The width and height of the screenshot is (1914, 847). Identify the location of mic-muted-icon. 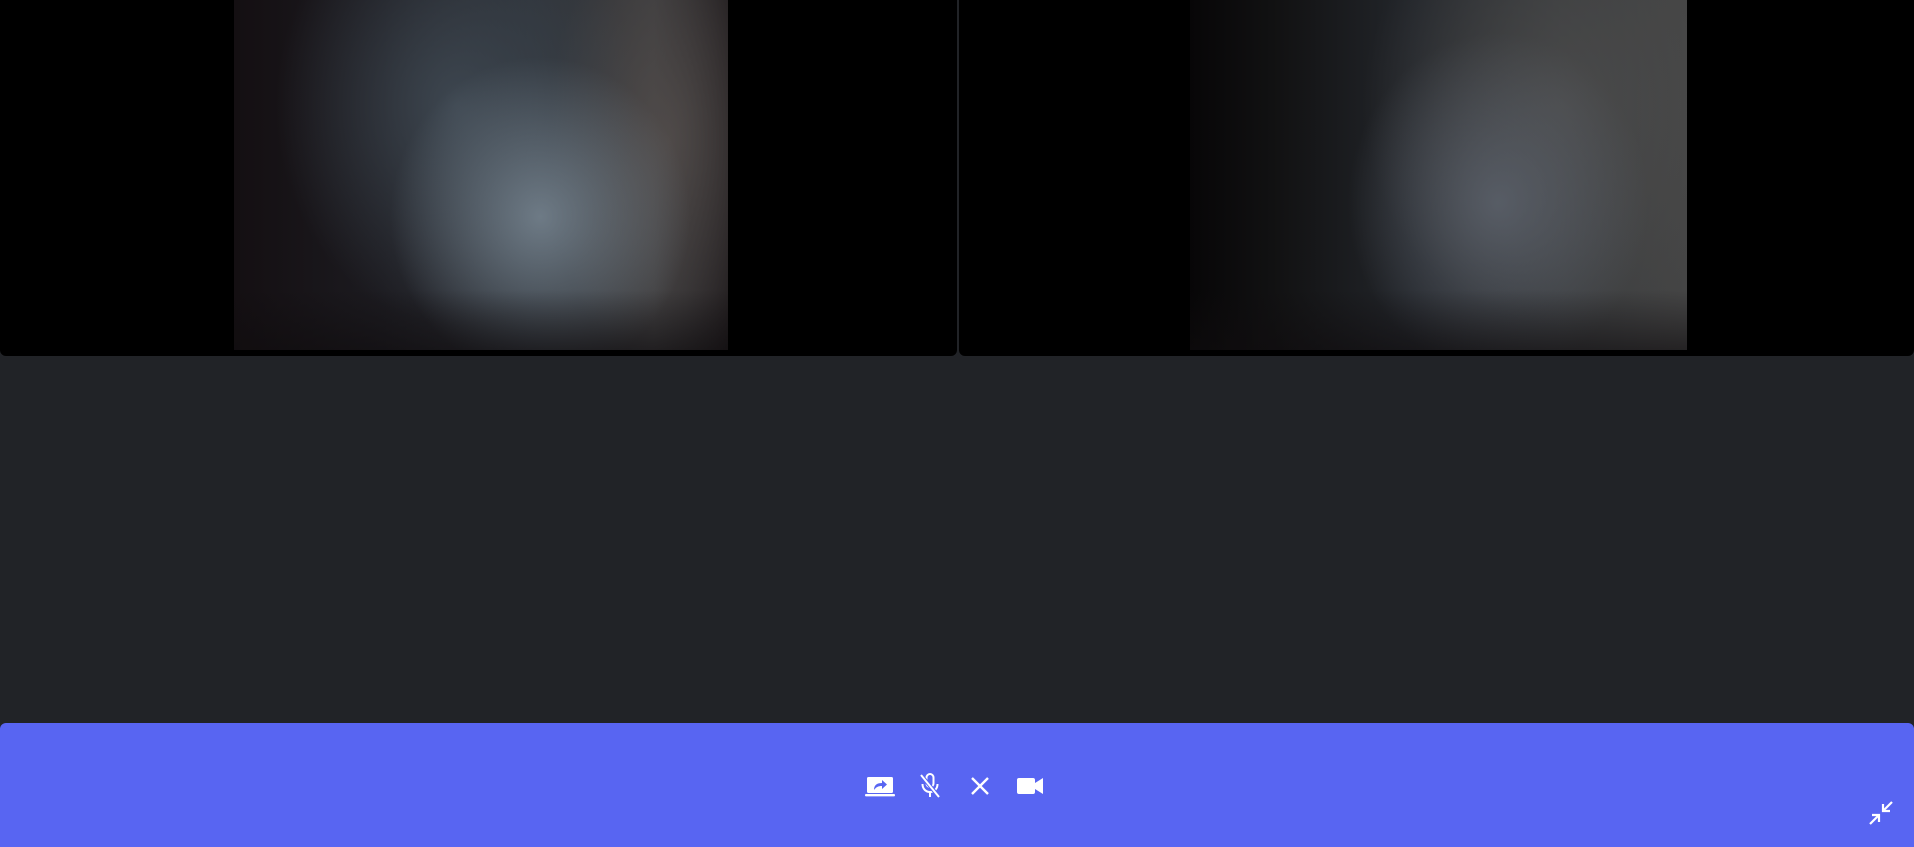
(930, 786).